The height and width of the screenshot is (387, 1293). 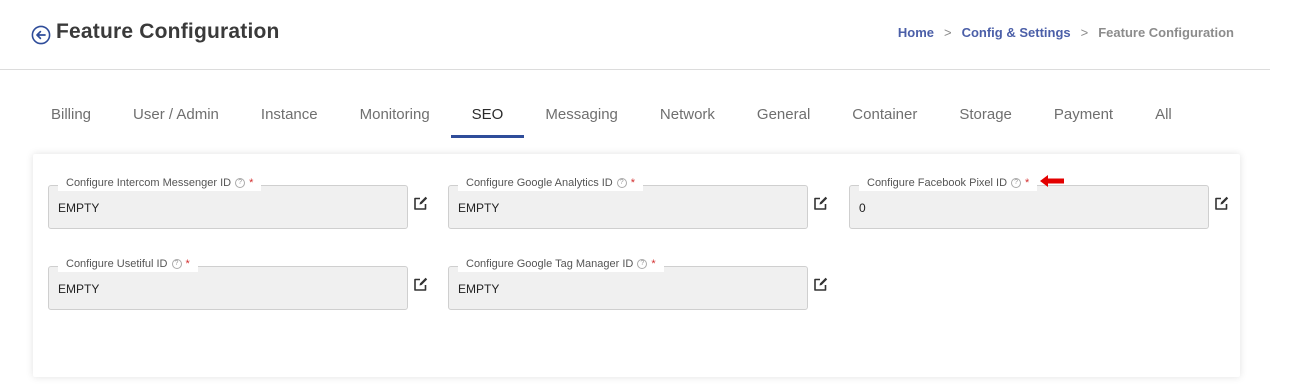 What do you see at coordinates (550, 264) in the screenshot?
I see `field-label-text: Configure Google Tag Manager ID` at bounding box center [550, 264].